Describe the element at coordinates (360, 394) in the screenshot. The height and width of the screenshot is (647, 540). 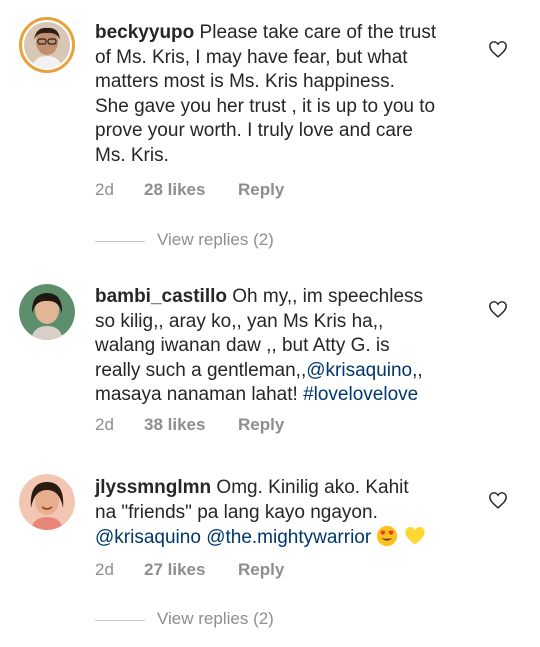
I see `hashtag-link: #lovelovelove` at that location.